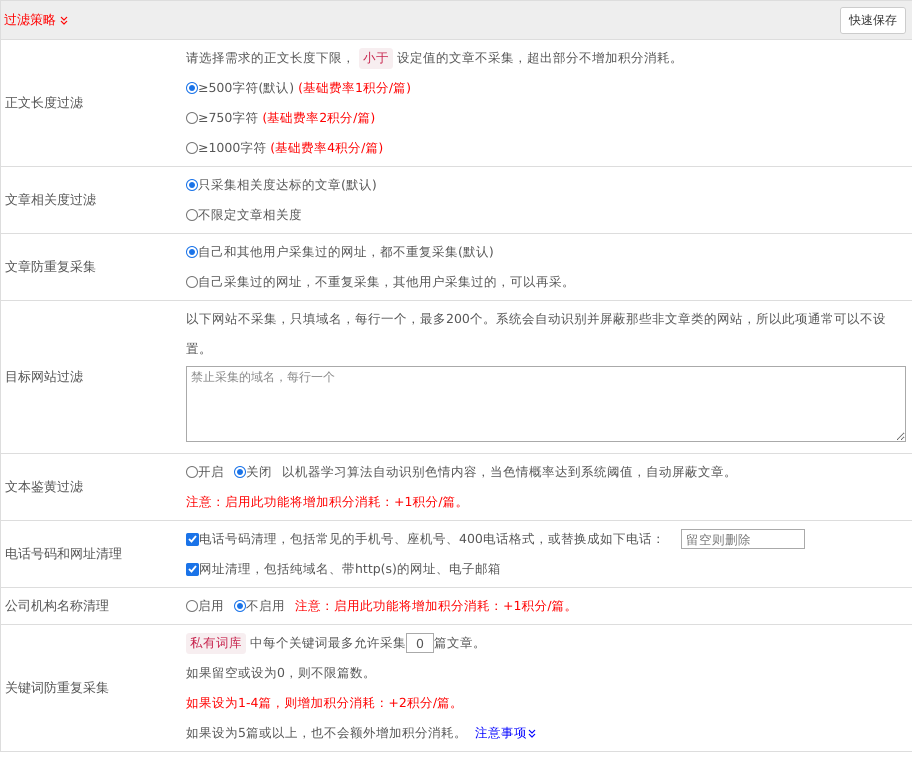  What do you see at coordinates (376, 58) in the screenshot?
I see `highlight-tag: 小于` at bounding box center [376, 58].